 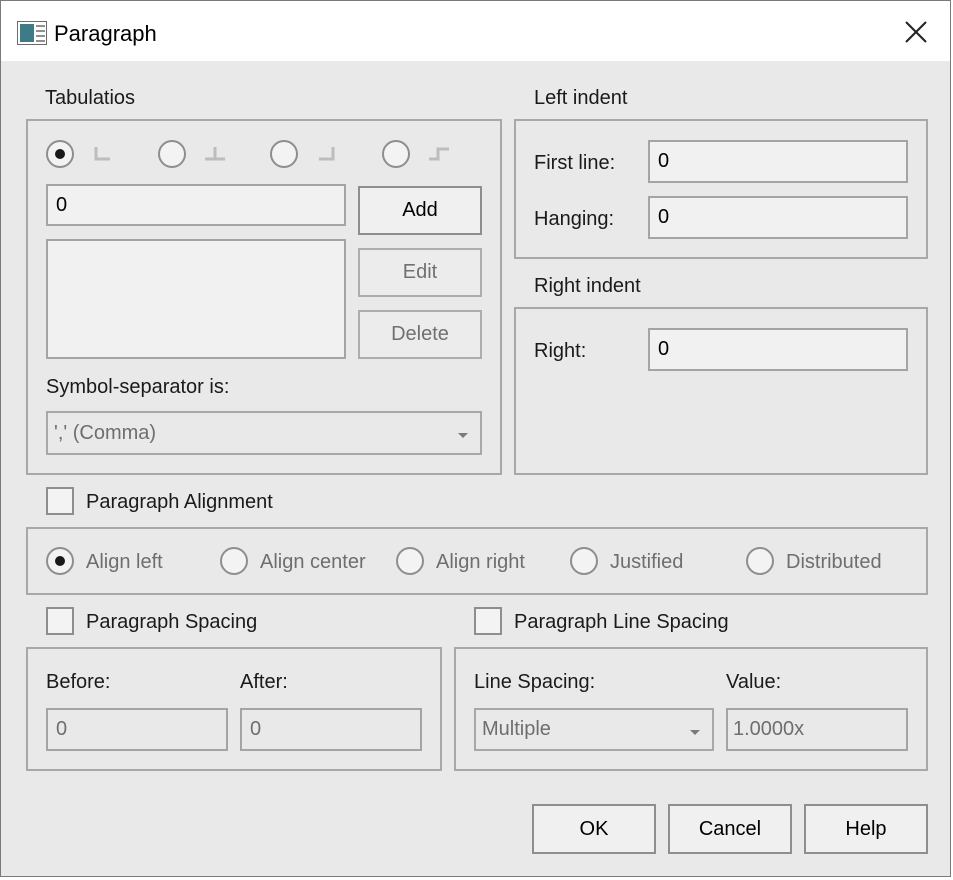 I want to click on tab-right-align-icon, so click(x=327, y=154).